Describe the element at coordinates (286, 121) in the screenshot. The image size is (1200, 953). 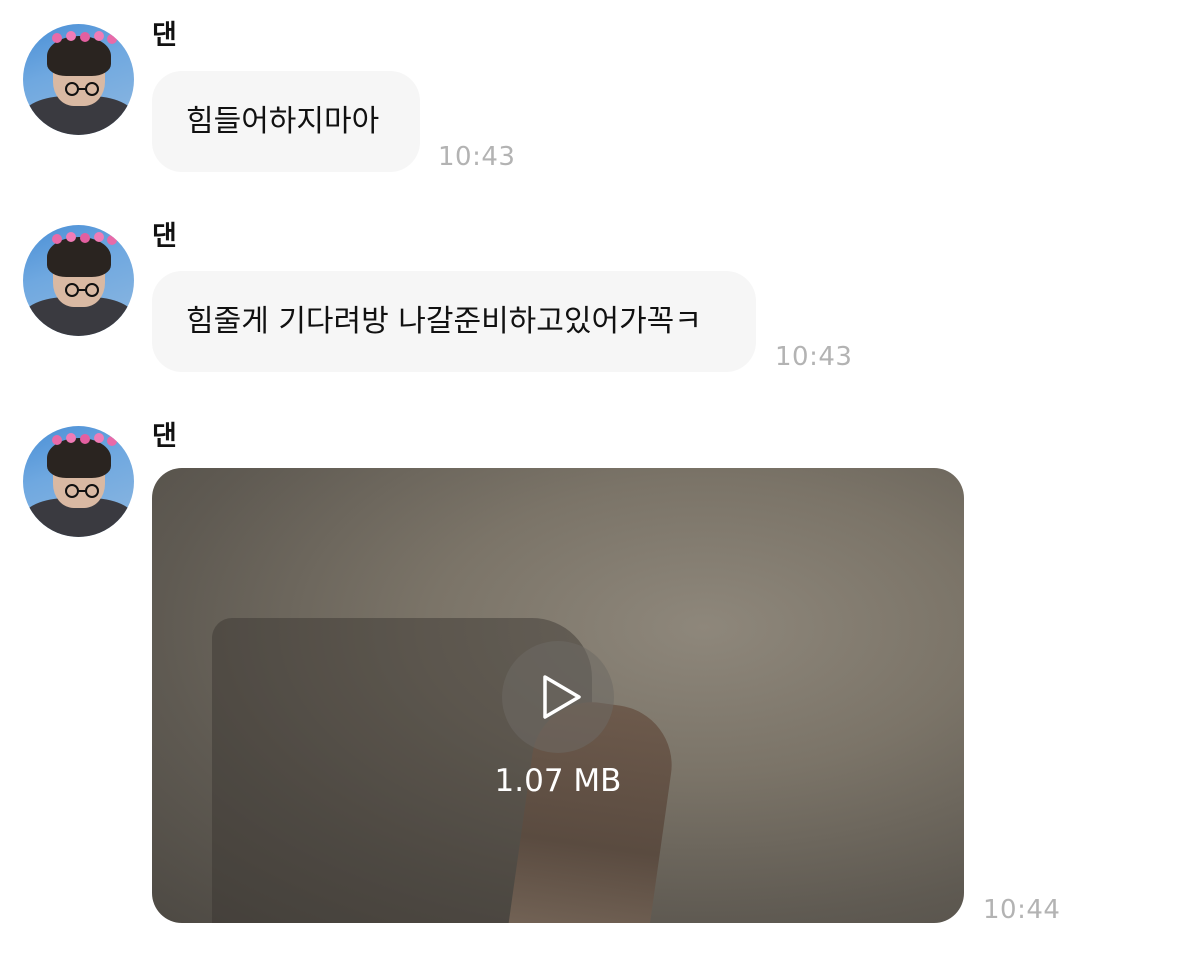
I see `message-bubble: 힘들어하지마아` at that location.